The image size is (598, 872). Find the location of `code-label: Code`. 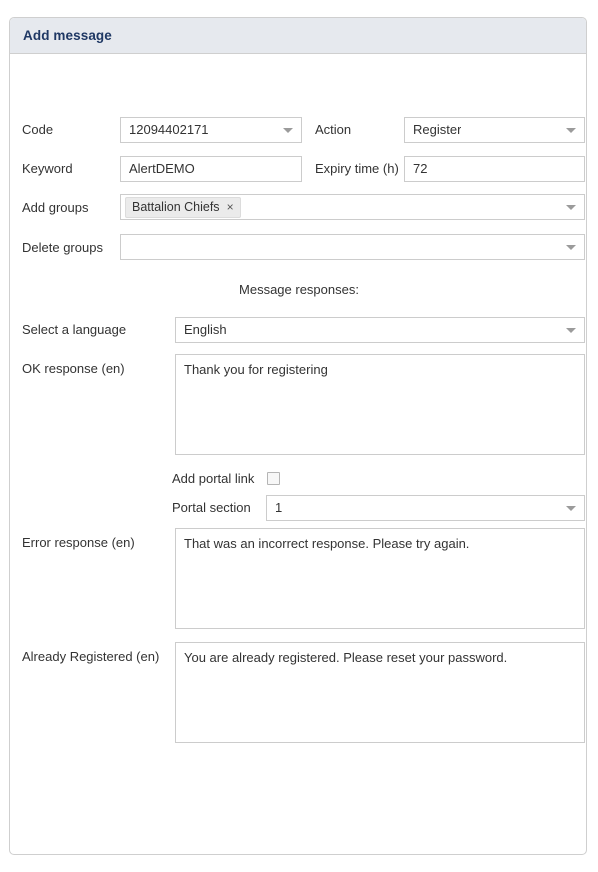

code-label: Code is located at coordinates (38, 129).